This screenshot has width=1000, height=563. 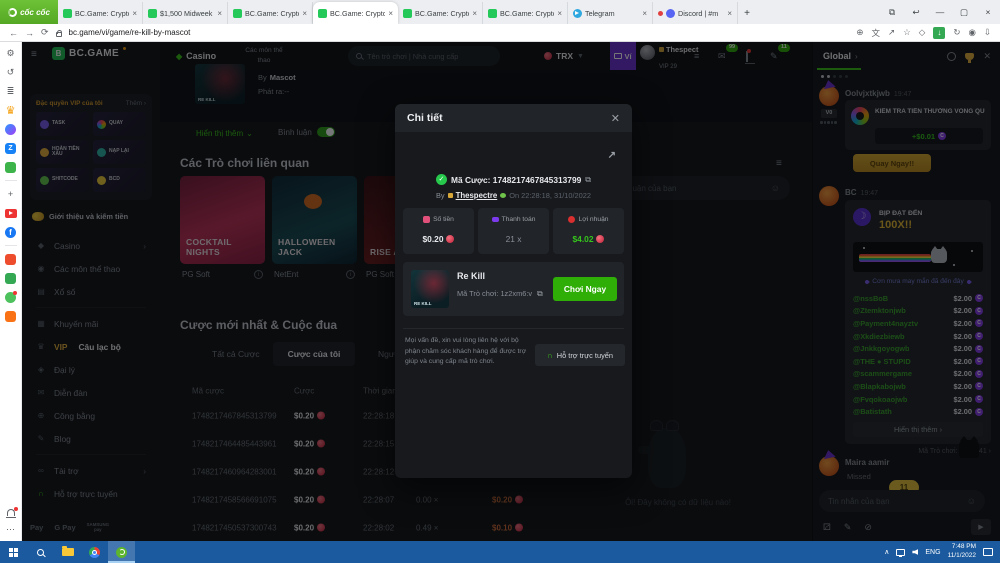 What do you see at coordinates (940, 12) in the screenshot?
I see `minimize-button: —` at bounding box center [940, 12].